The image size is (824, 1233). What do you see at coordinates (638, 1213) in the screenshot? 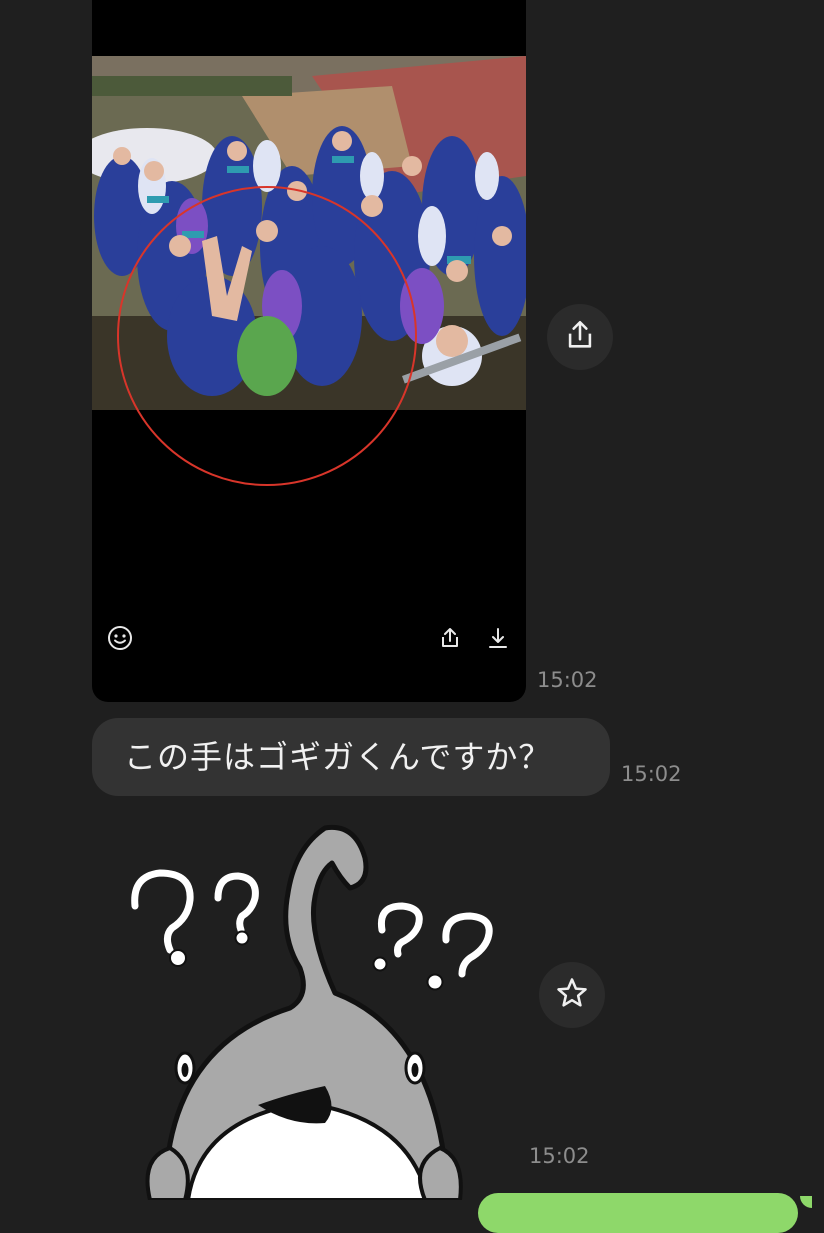
I see `outgoing-message-bubble` at bounding box center [638, 1213].